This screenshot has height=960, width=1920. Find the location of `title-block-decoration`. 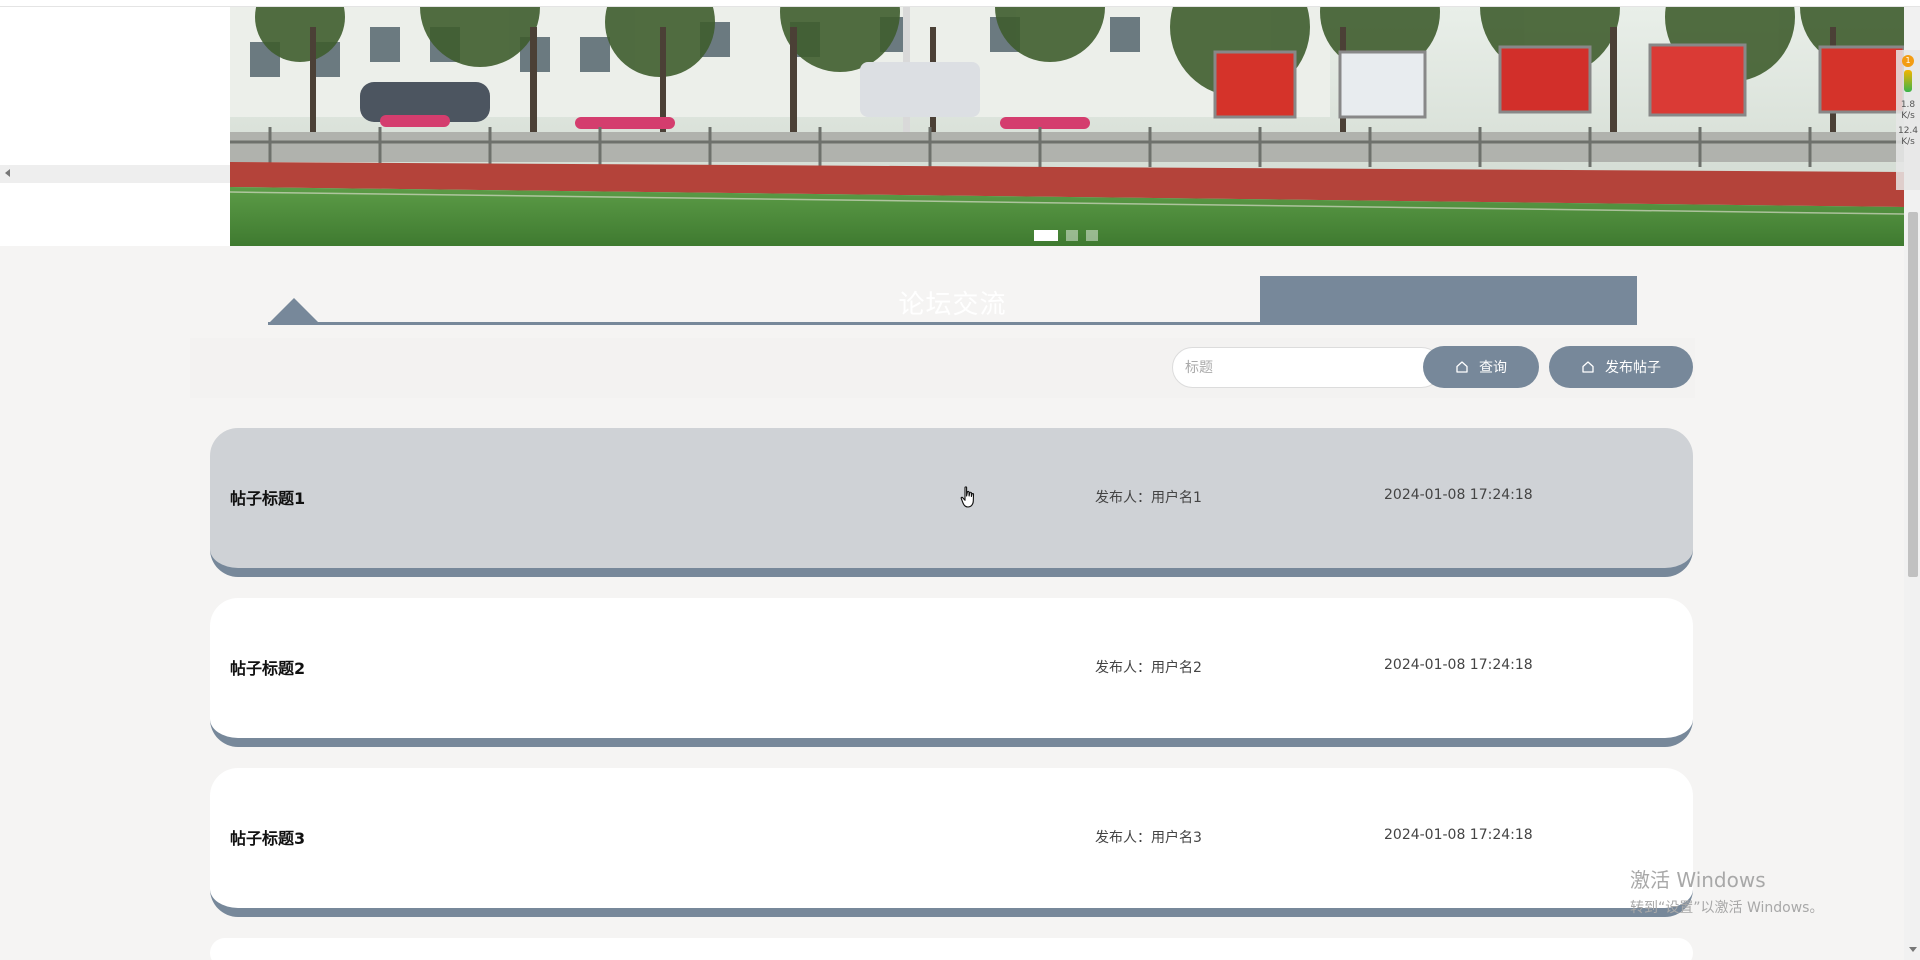

title-block-decoration is located at coordinates (1448, 300).